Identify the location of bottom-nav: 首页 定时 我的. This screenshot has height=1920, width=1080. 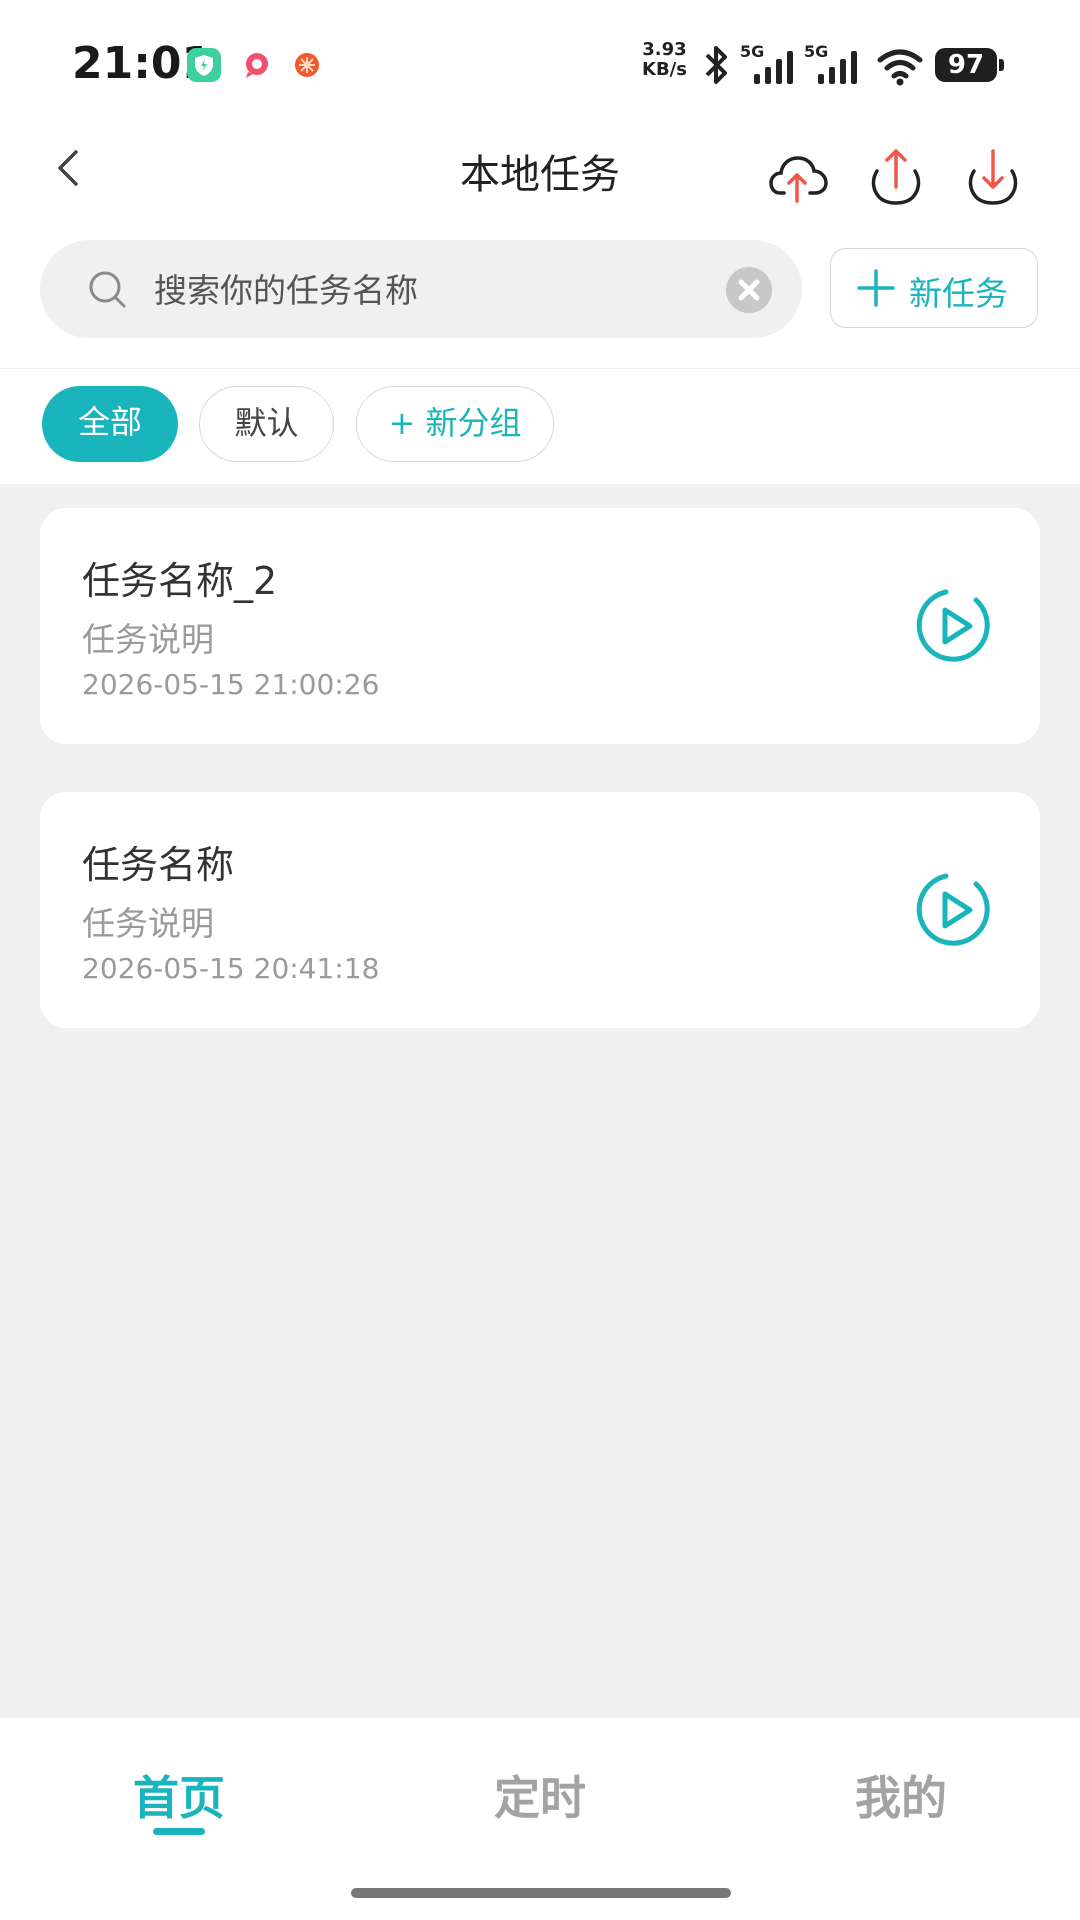
(540, 1819).